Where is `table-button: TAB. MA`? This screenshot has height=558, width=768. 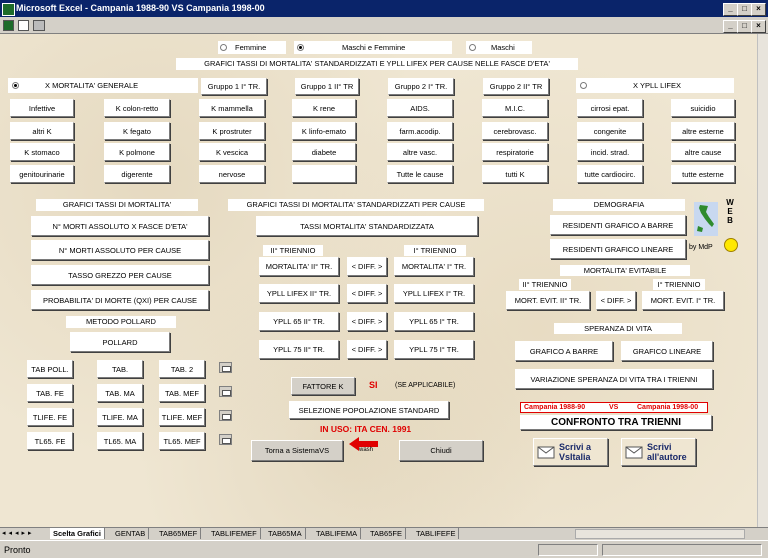
table-button: TAB. MA is located at coordinates (120, 393).